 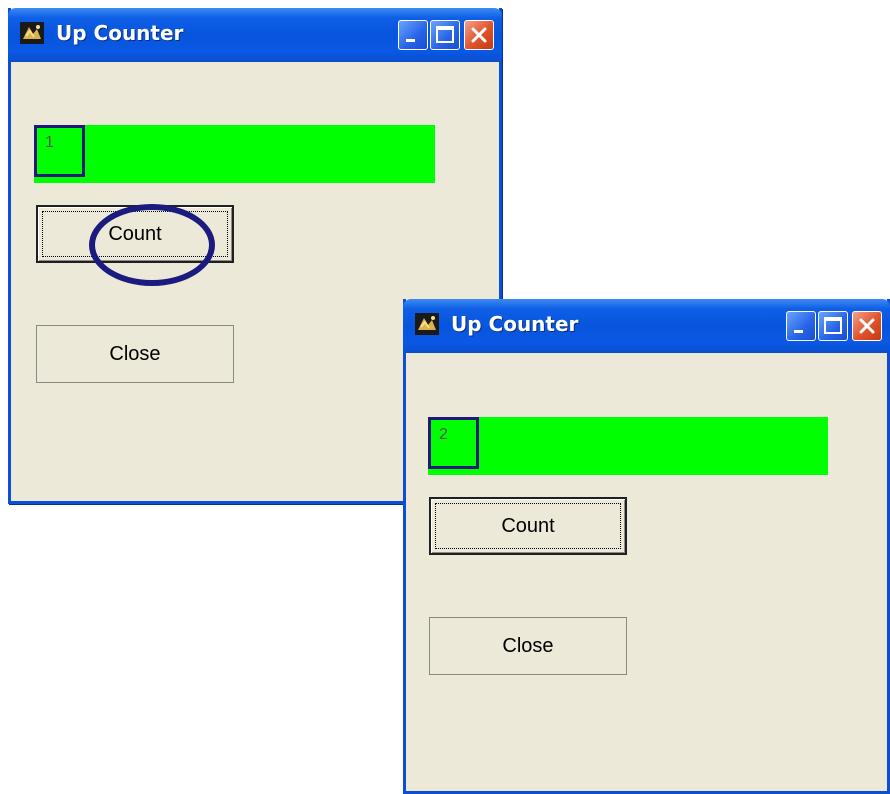 I want to click on counter-display: 1, so click(x=234, y=154).